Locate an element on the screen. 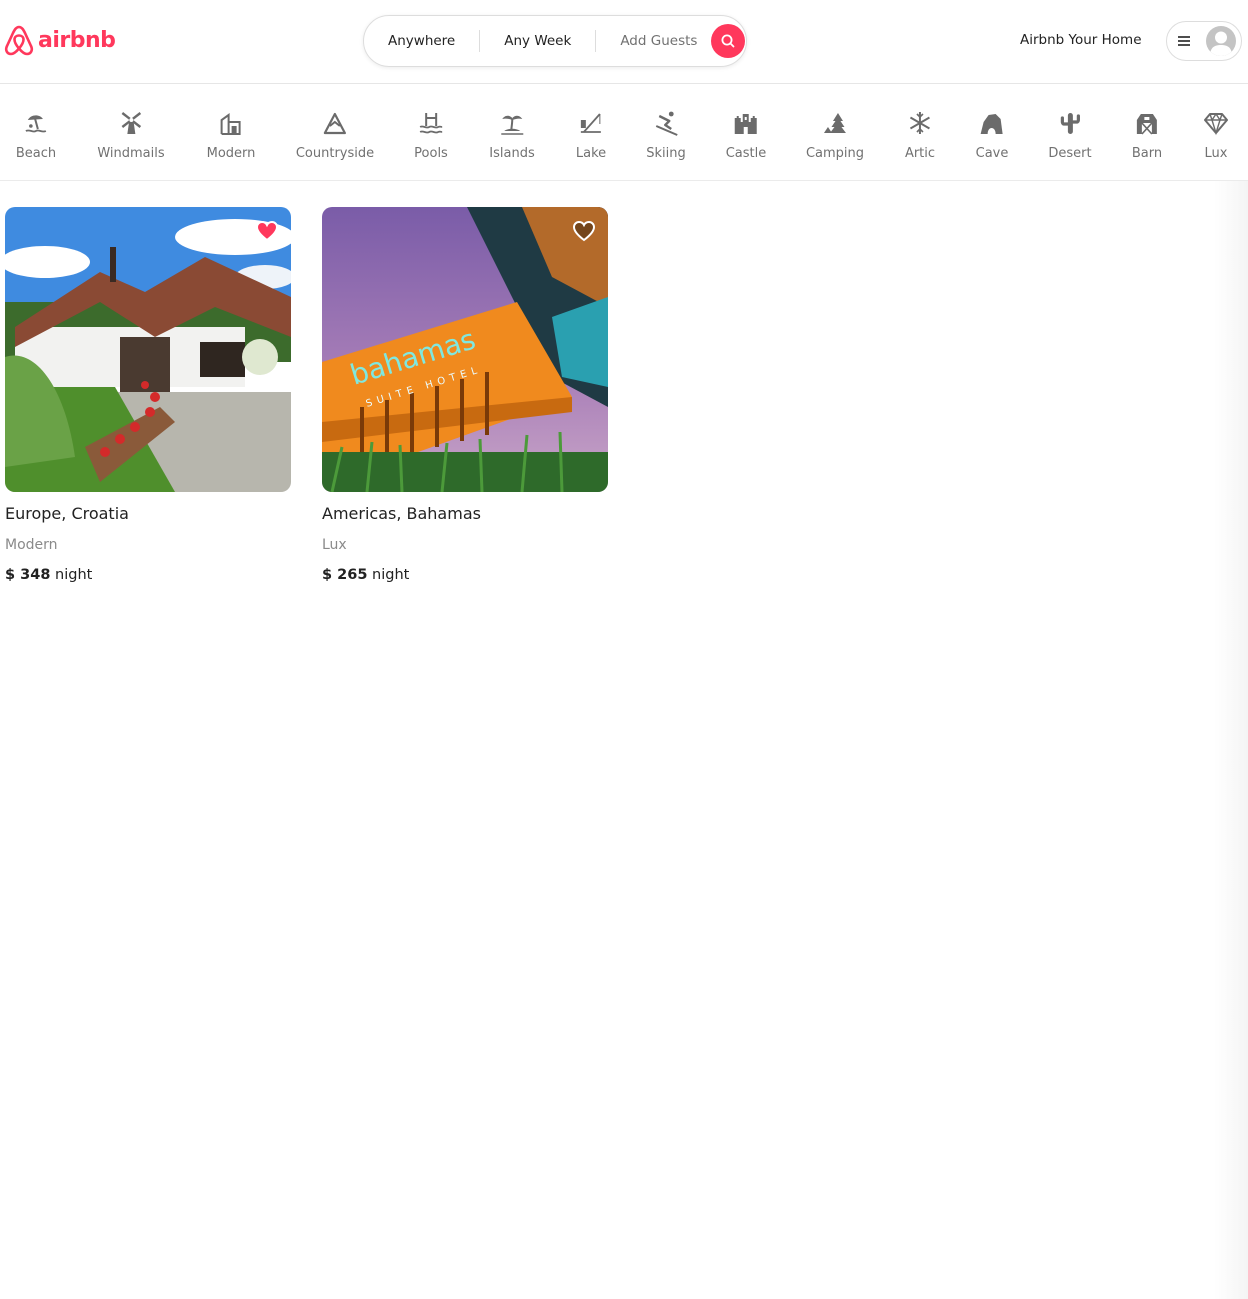 The image size is (1248, 1299). lake-fishing-icon is located at coordinates (591, 123).